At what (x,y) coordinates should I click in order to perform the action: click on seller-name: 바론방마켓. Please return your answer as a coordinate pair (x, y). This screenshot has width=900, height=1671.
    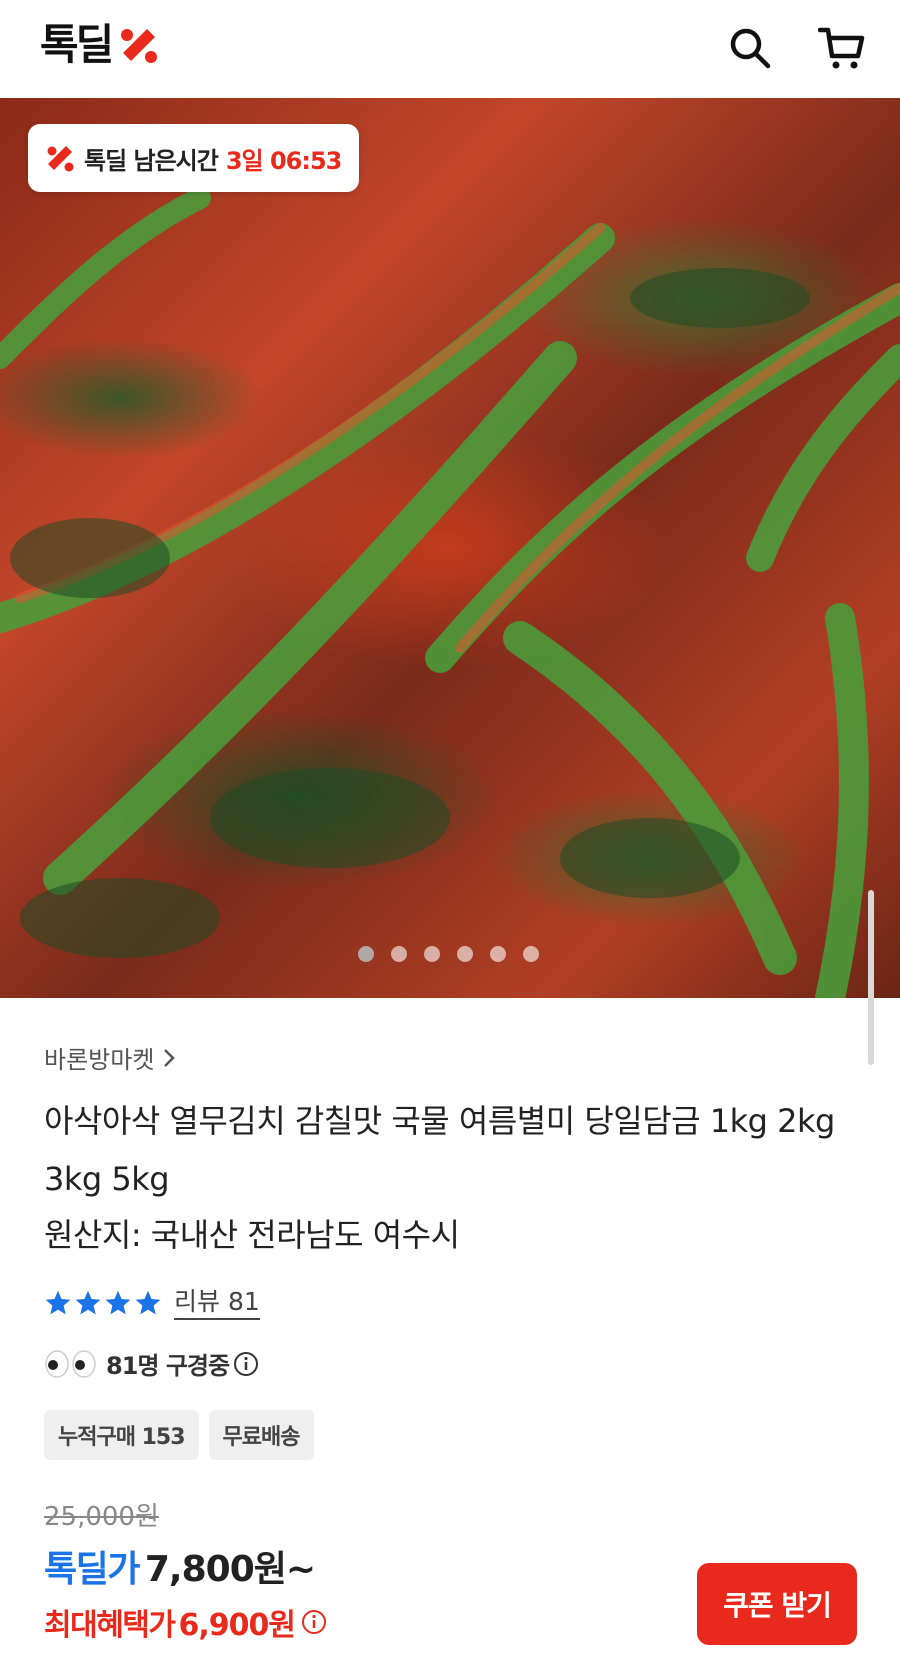
    Looking at the image, I should click on (99, 1060).